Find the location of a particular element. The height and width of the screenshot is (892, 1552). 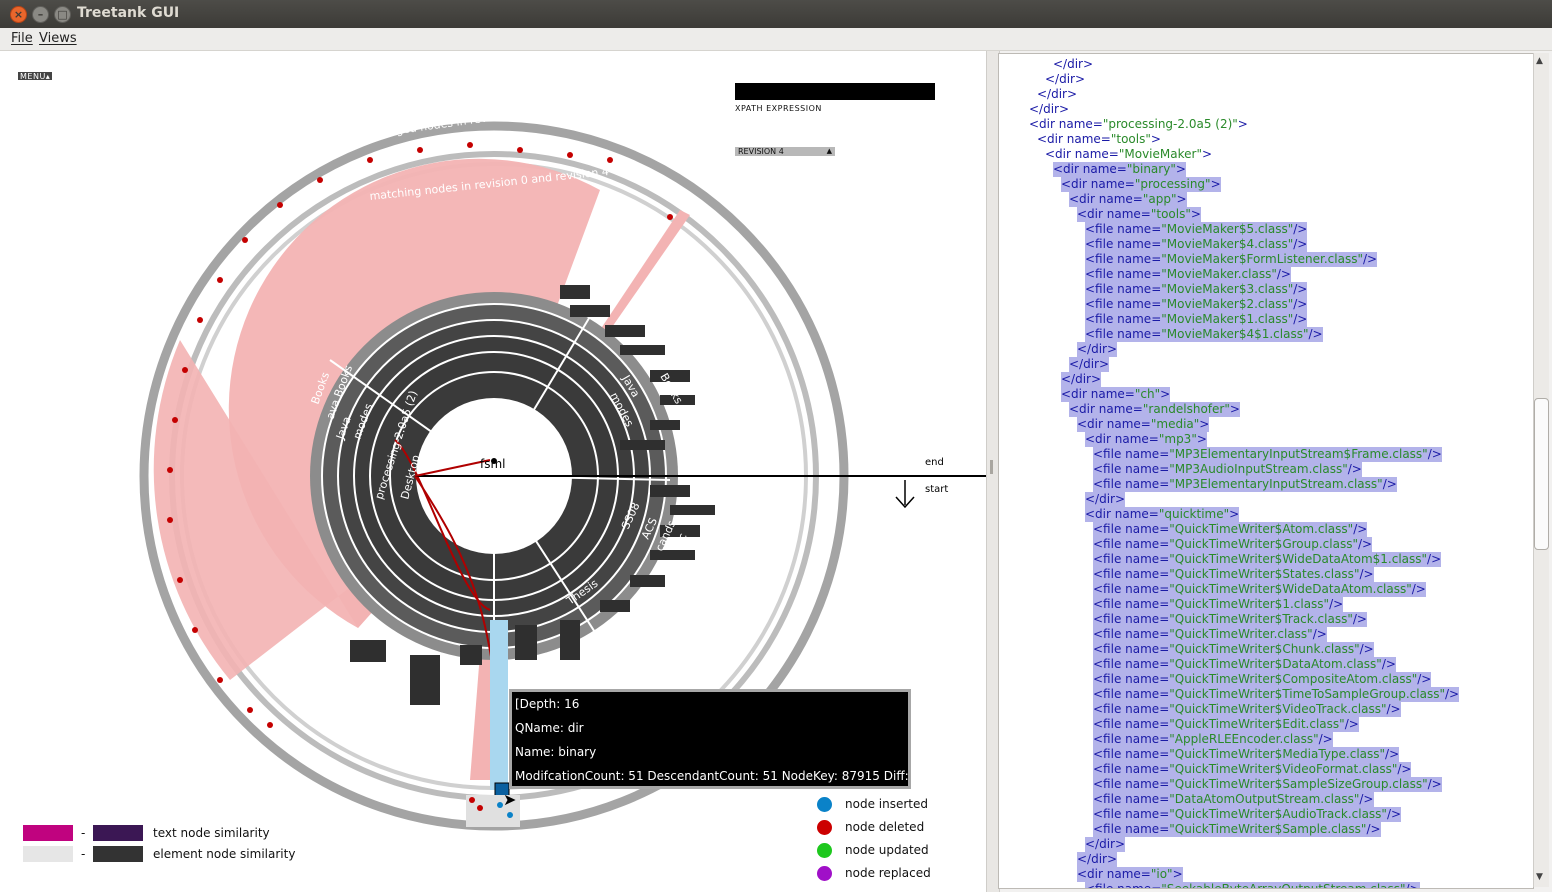

start-label: start is located at coordinates (936, 489).